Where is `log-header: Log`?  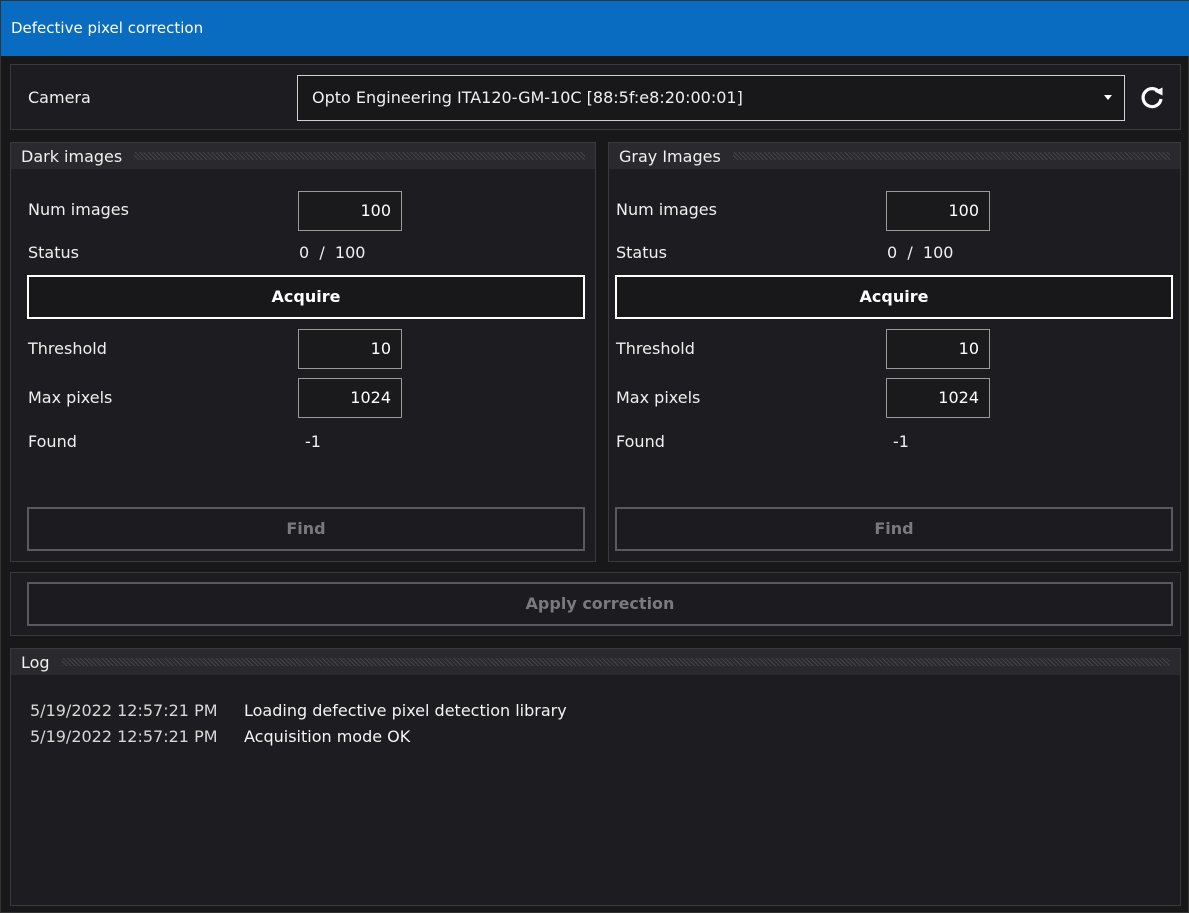
log-header: Log is located at coordinates (595, 662).